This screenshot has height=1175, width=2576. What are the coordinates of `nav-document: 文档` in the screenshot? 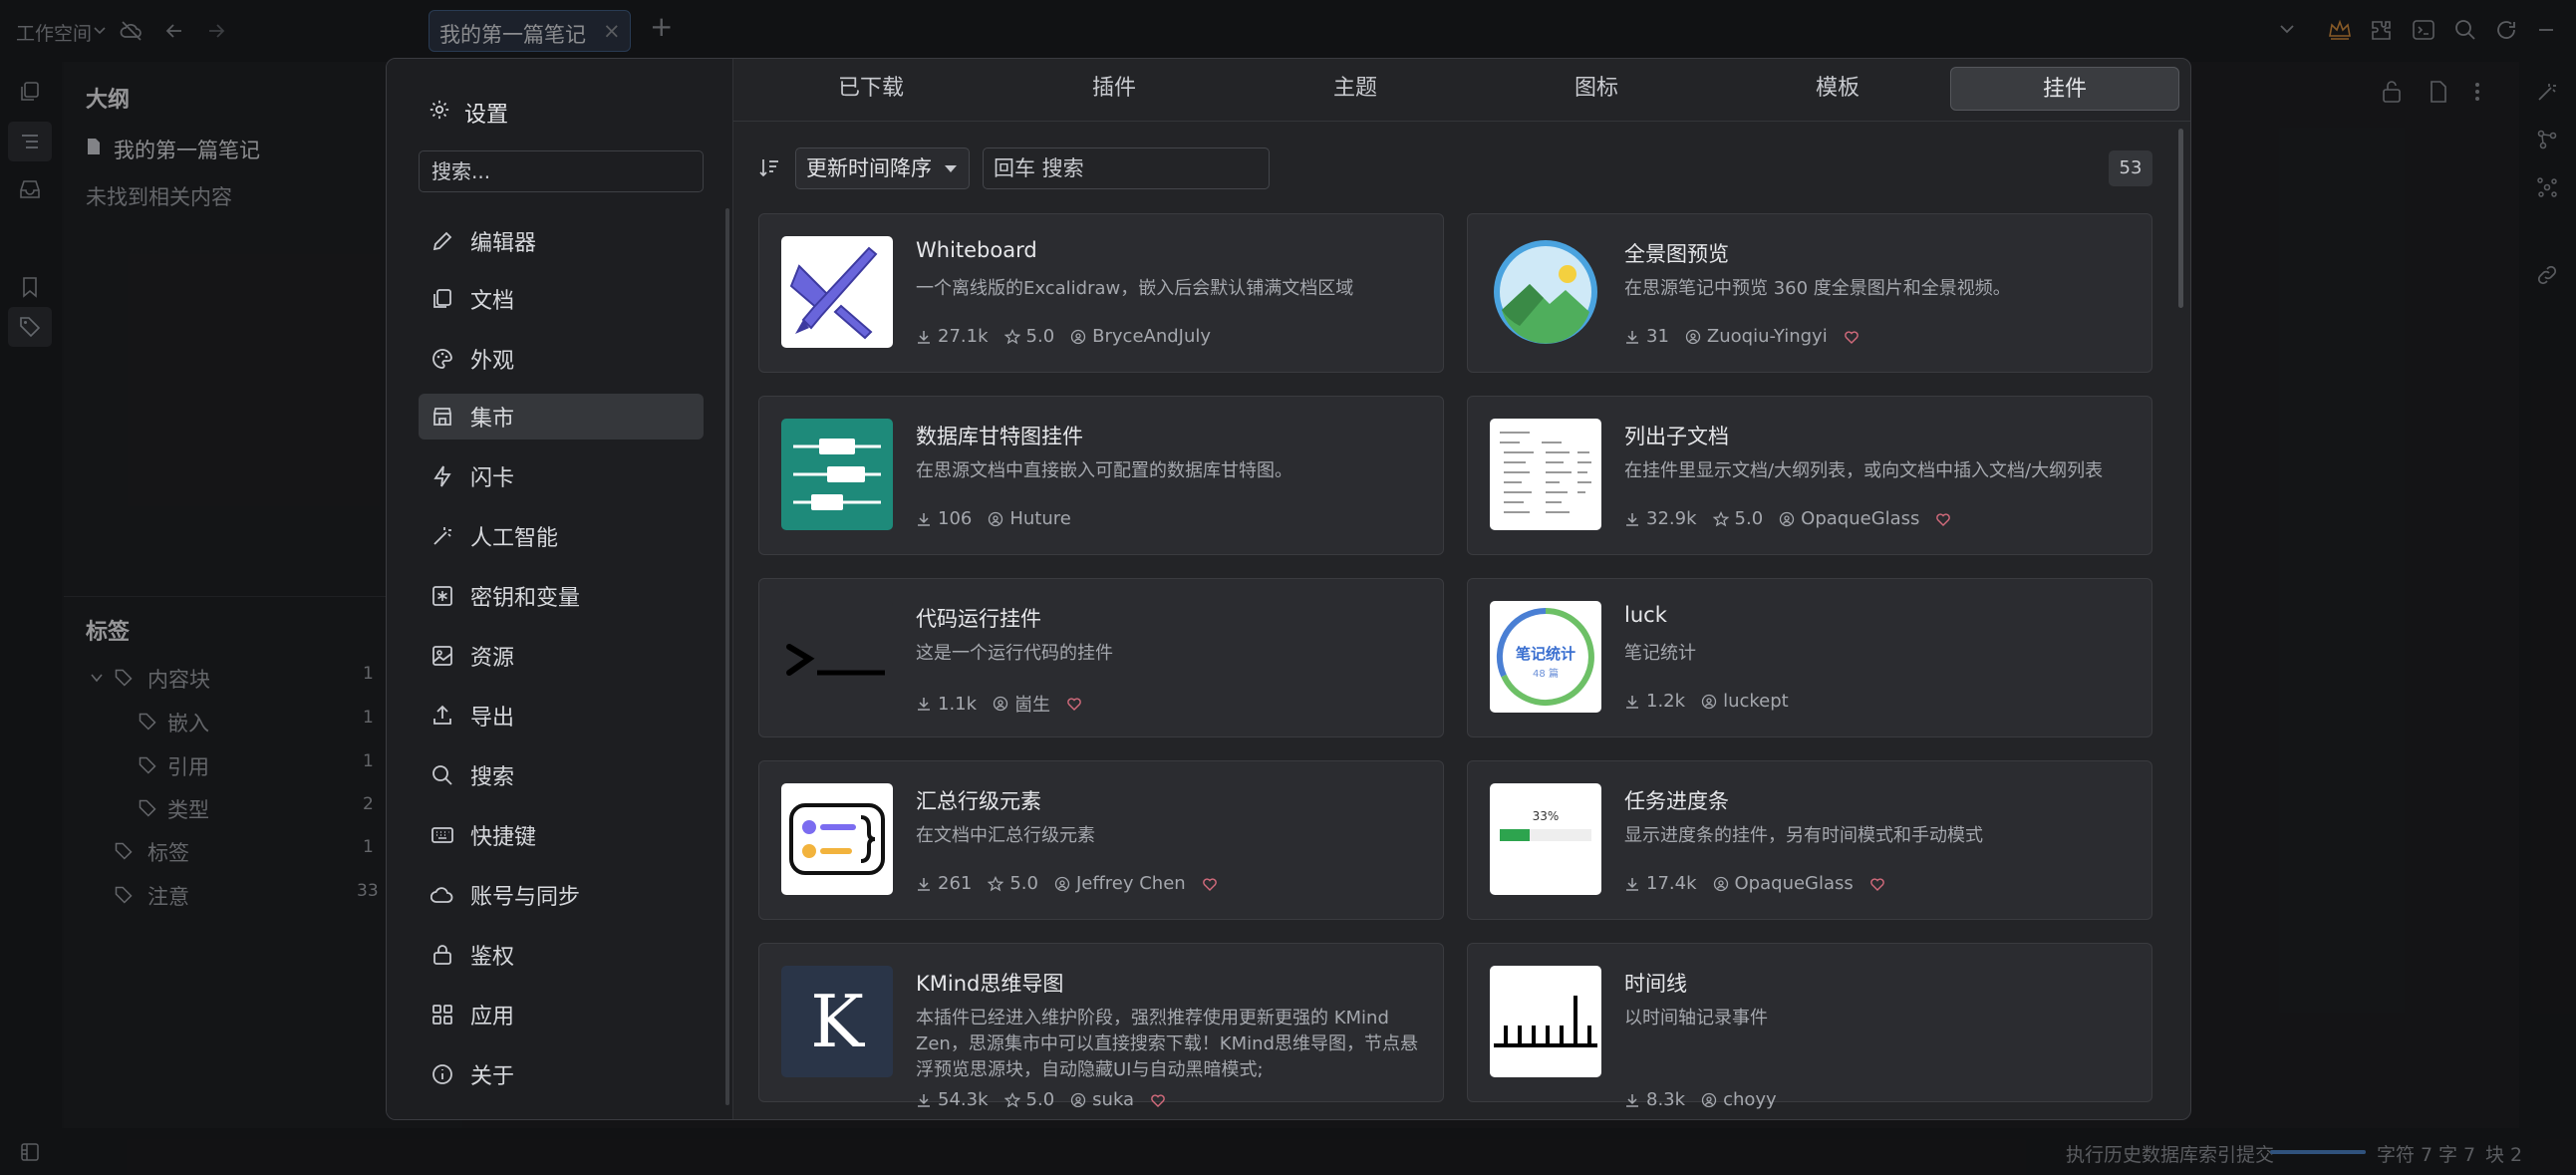 It's located at (561, 299).